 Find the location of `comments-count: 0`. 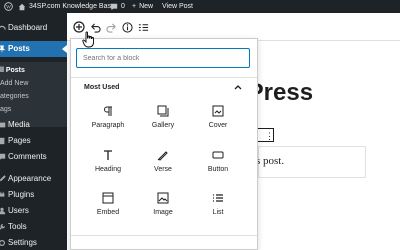

comments-count: 0 is located at coordinates (123, 6).